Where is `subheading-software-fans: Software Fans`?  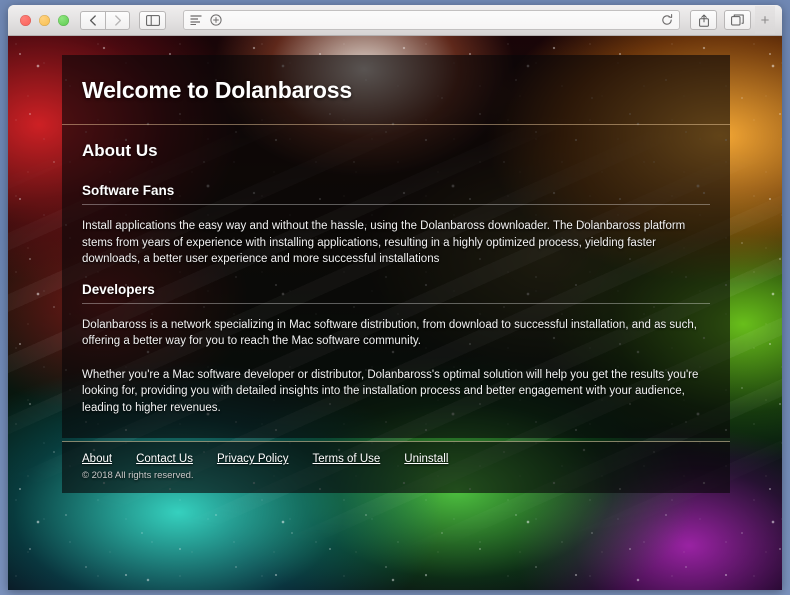 subheading-software-fans: Software Fans is located at coordinates (128, 190).